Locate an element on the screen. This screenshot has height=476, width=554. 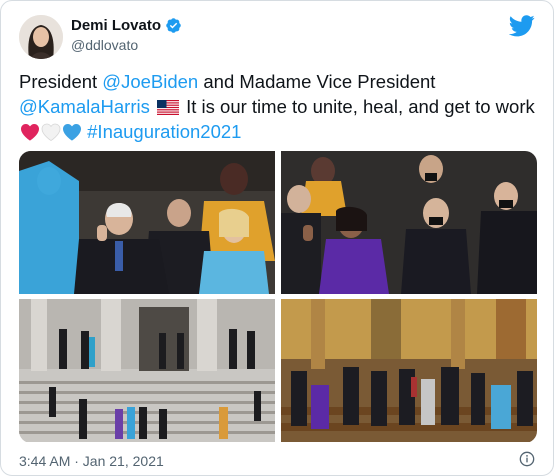
text-part: President is located at coordinates (61, 81).